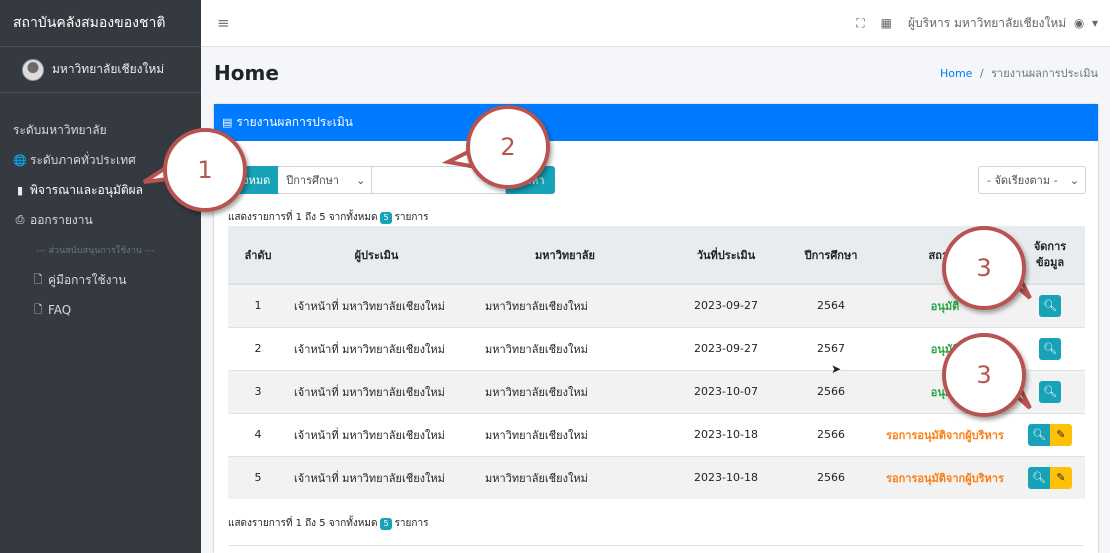  Describe the element at coordinates (984, 268) in the screenshot. I see `annotation-callout-3: 3` at that location.